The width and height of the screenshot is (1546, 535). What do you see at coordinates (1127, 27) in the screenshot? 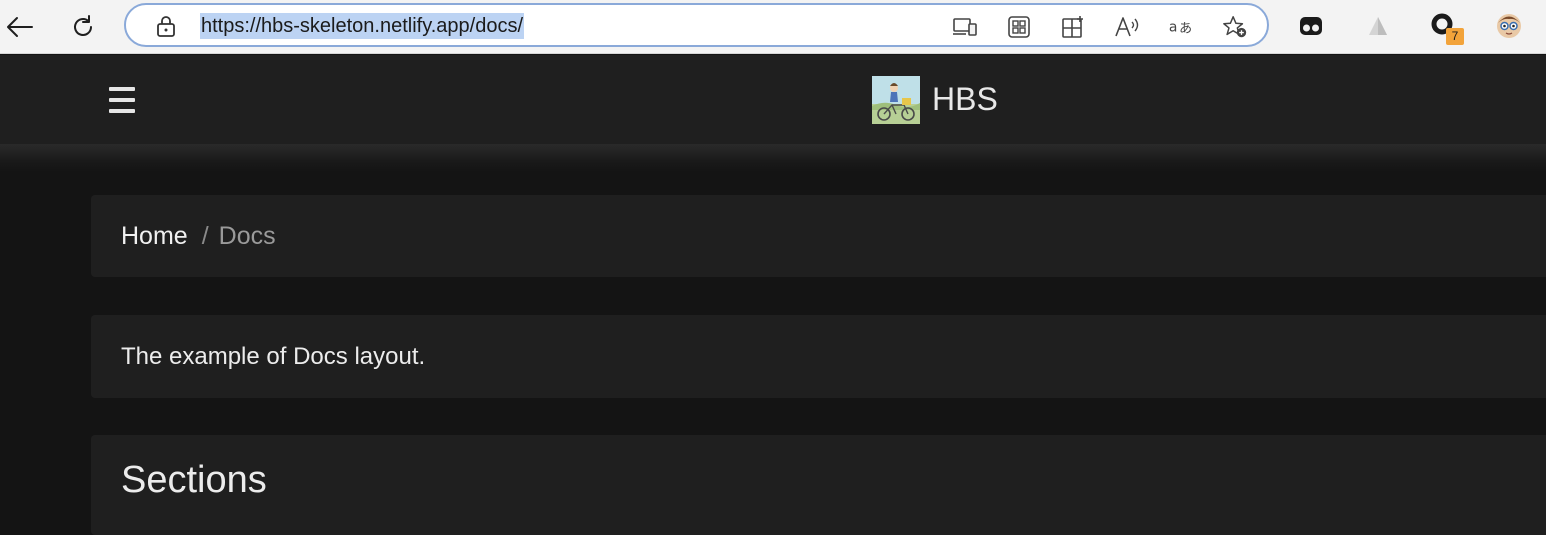
I see `read-aloud-icon` at bounding box center [1127, 27].